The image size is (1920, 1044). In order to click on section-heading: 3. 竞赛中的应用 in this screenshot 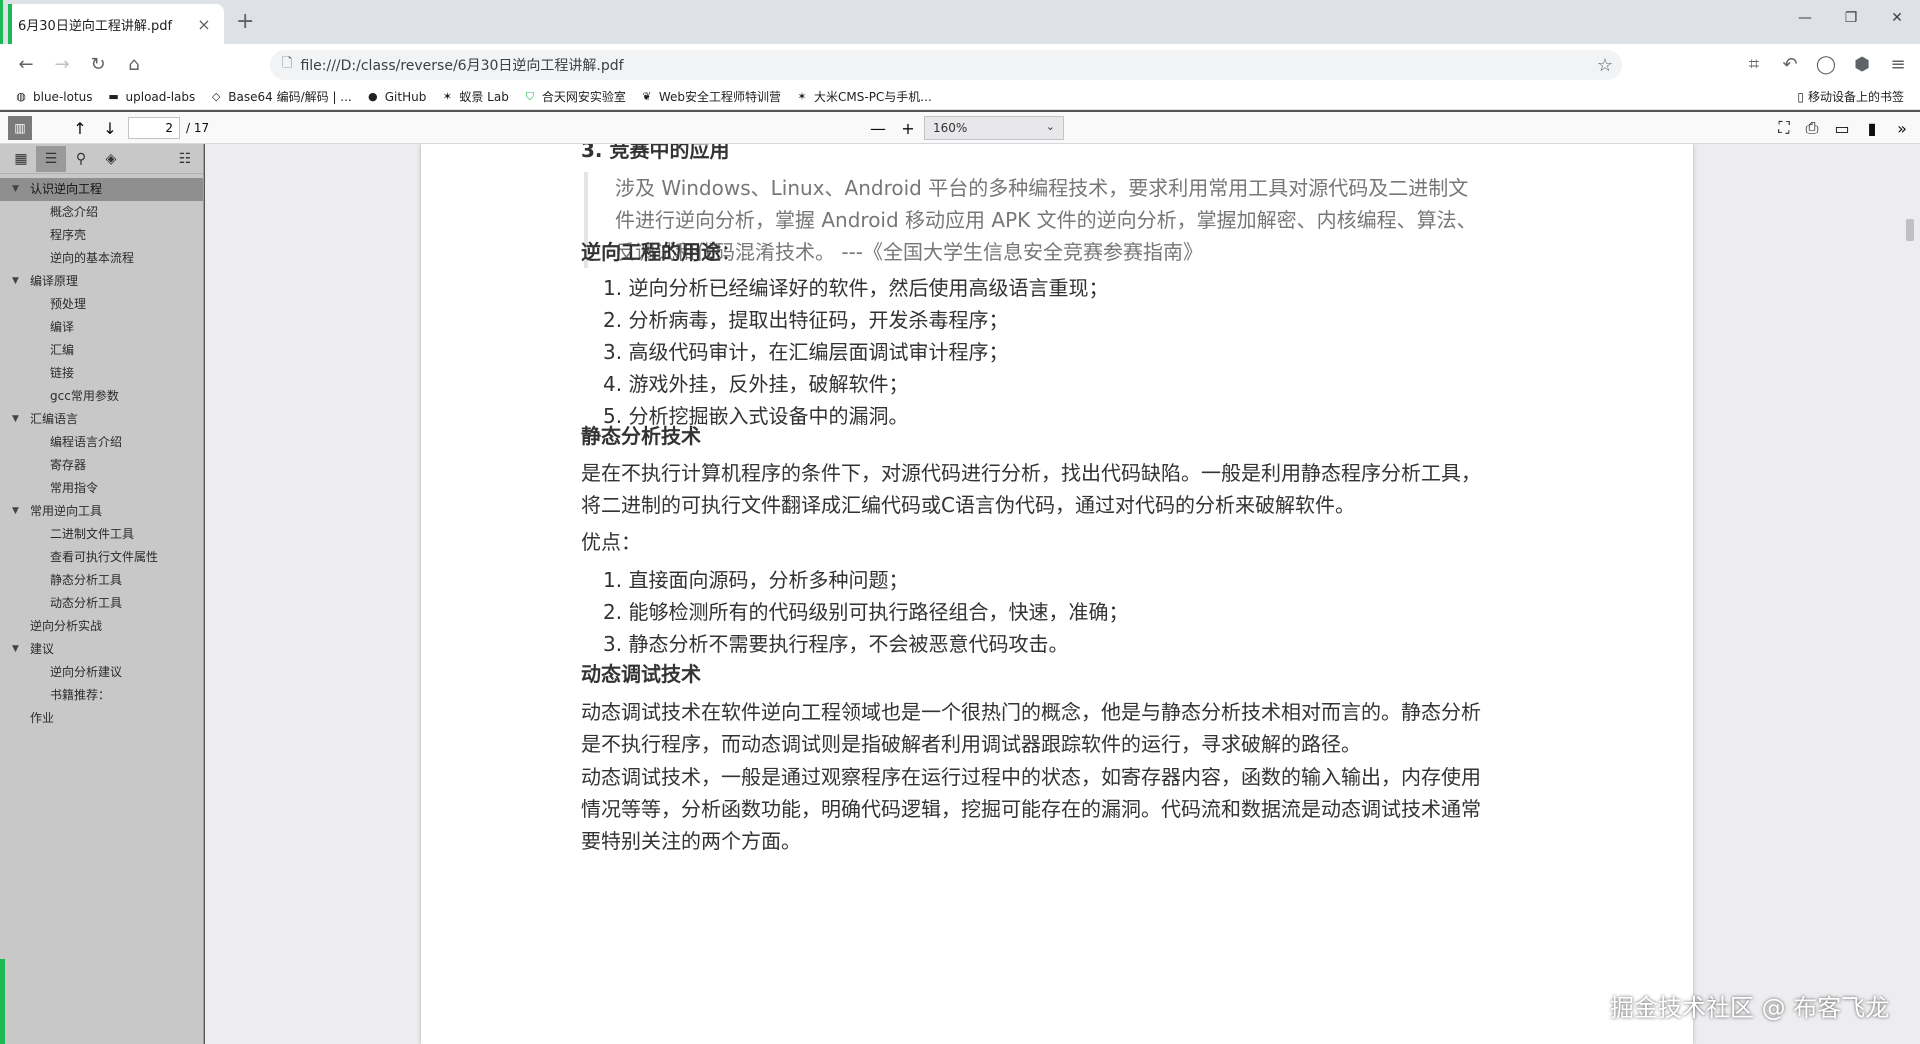, I will do `click(655, 153)`.